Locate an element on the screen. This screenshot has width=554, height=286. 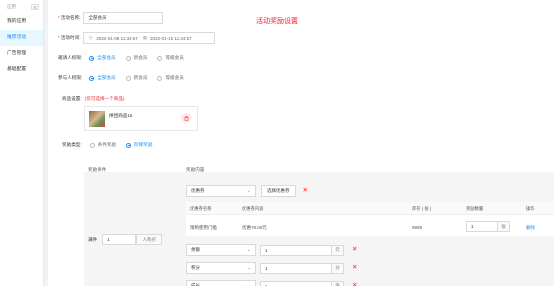
reward-type-row: 奖励类型: 条件奖励 阶梯奖励 is located at coordinates (112, 145).